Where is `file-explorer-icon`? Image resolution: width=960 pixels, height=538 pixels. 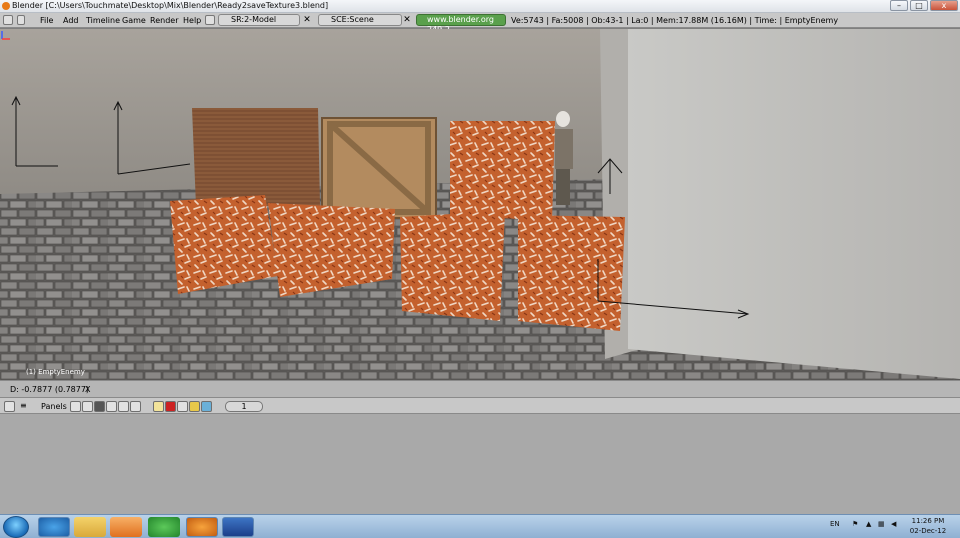
file-explorer-icon is located at coordinates (90, 527).